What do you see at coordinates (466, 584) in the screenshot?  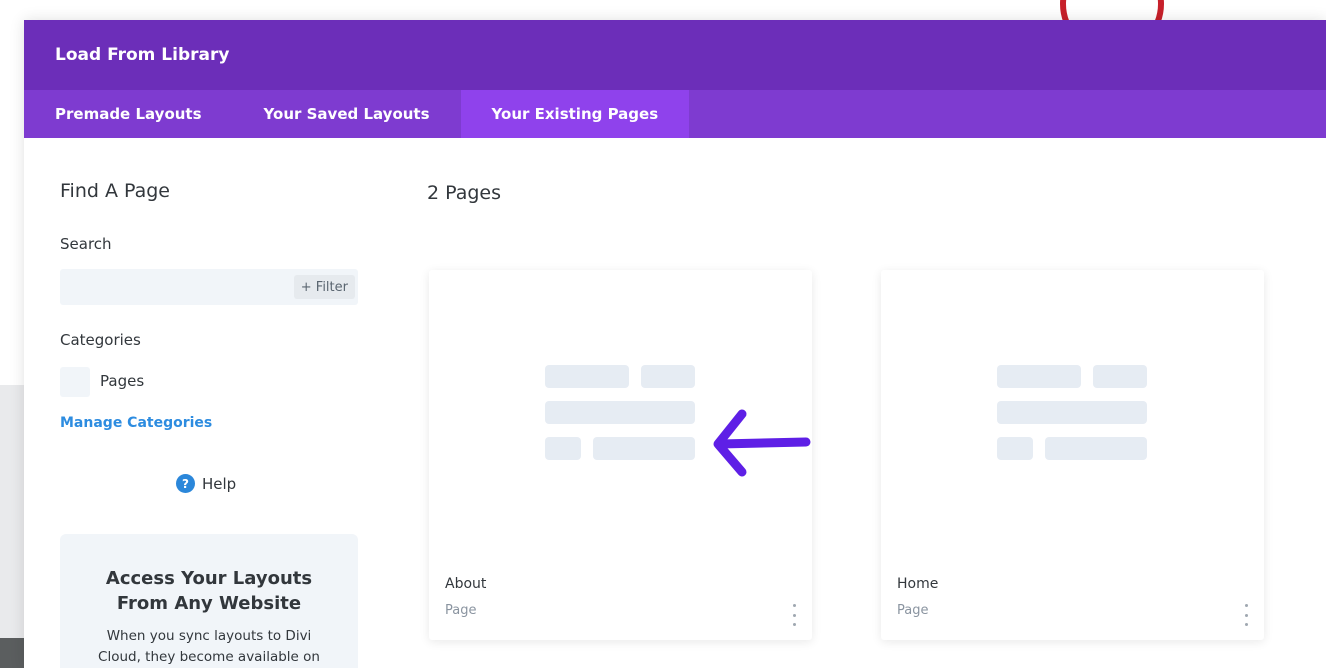 I see `page-card-title: About` at bounding box center [466, 584].